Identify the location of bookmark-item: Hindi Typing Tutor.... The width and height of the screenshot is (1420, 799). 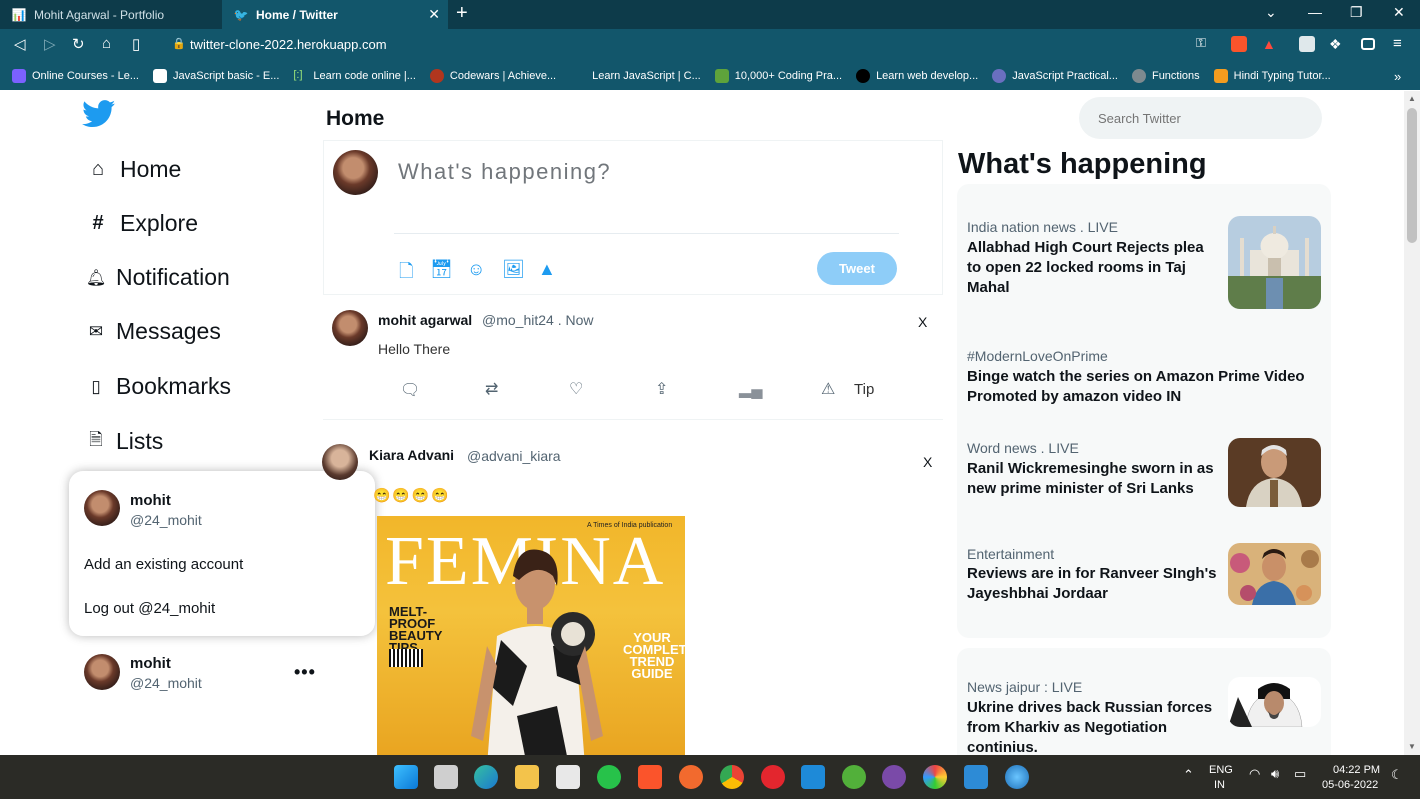
(1272, 76).